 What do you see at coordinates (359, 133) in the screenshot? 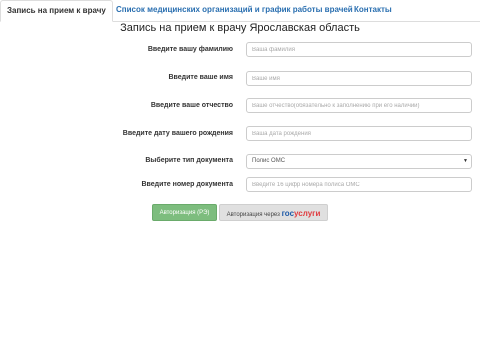
I see `birthdate-input` at bounding box center [359, 133].